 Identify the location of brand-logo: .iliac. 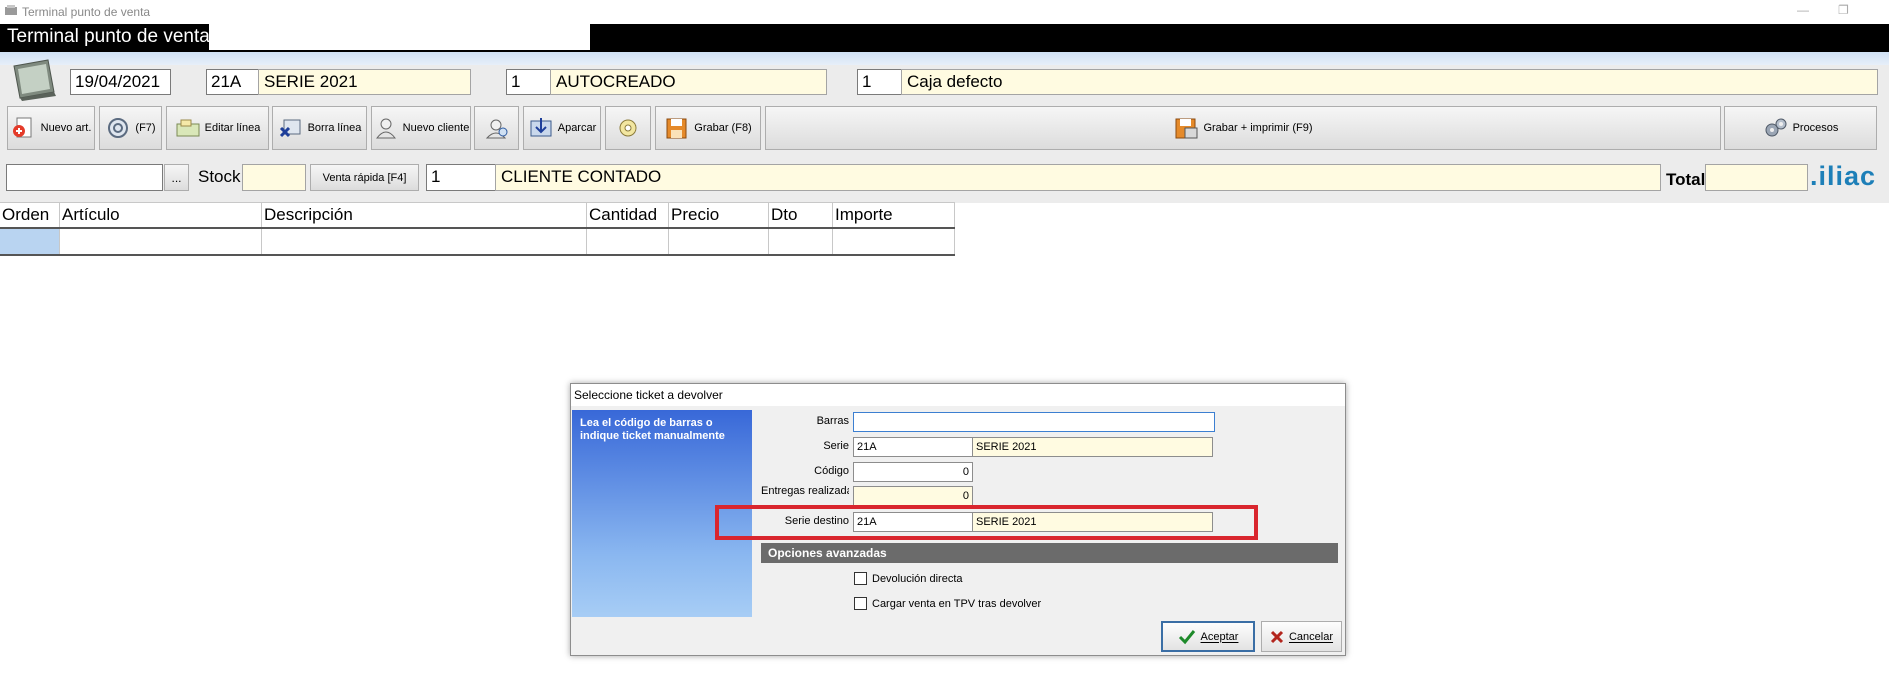
(1843, 176).